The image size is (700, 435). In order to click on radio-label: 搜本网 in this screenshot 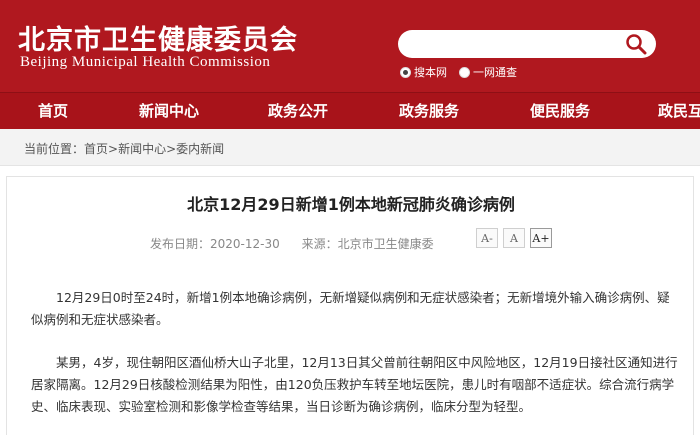, I will do `click(430, 72)`.